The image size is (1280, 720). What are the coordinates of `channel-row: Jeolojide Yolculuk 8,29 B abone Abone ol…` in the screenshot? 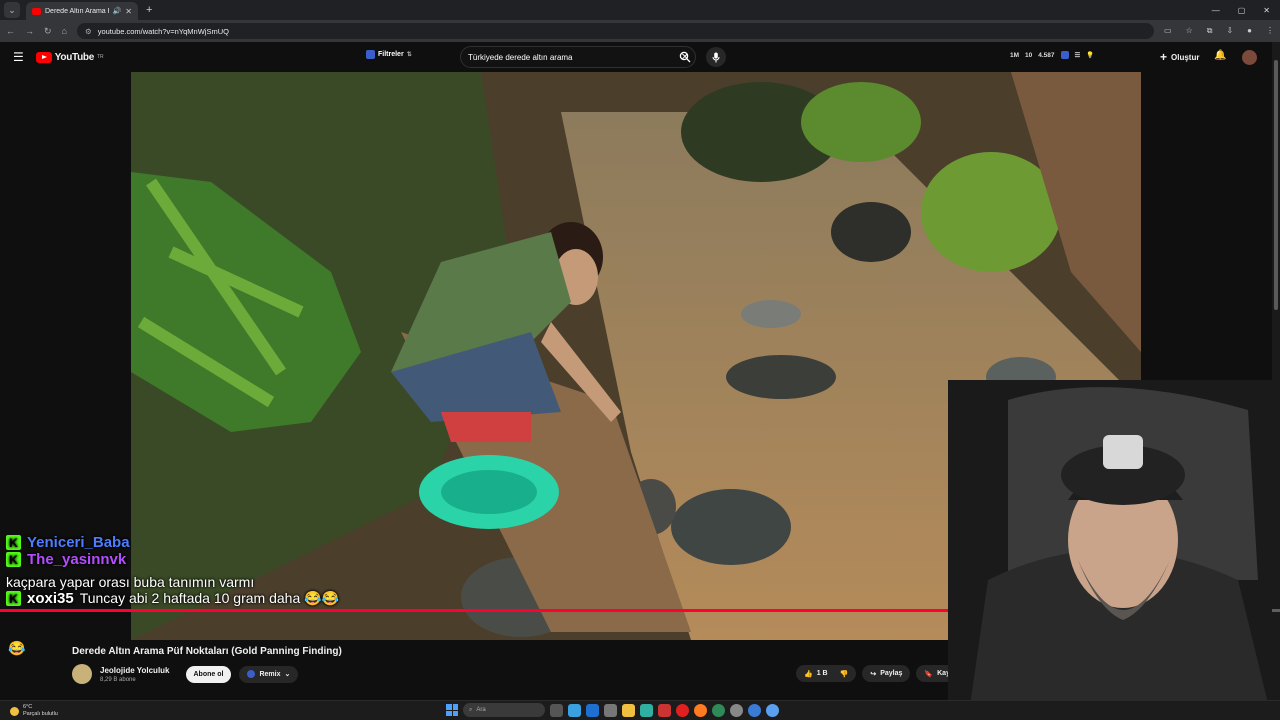 It's located at (185, 674).